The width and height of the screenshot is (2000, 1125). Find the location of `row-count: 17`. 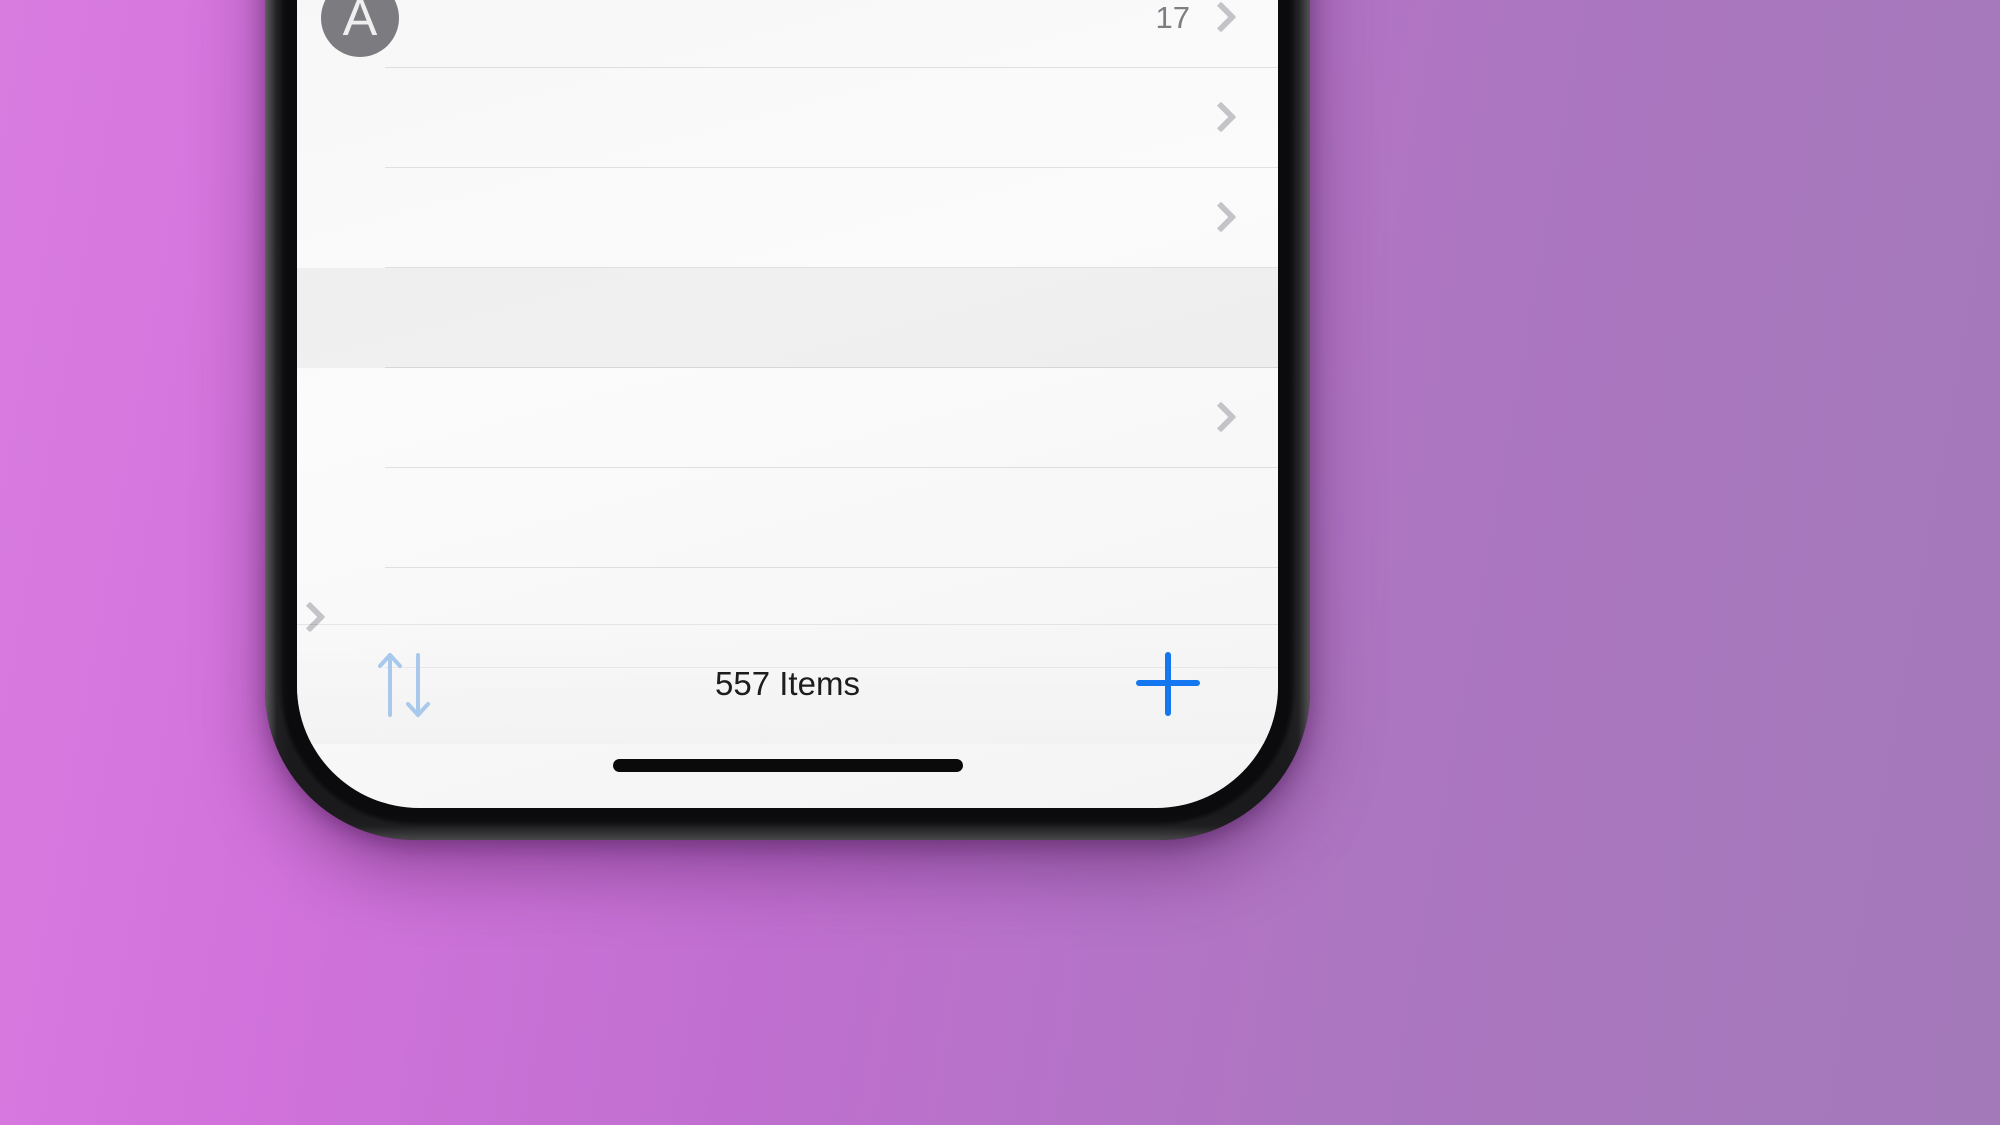

row-count: 17 is located at coordinates (1172, 17).